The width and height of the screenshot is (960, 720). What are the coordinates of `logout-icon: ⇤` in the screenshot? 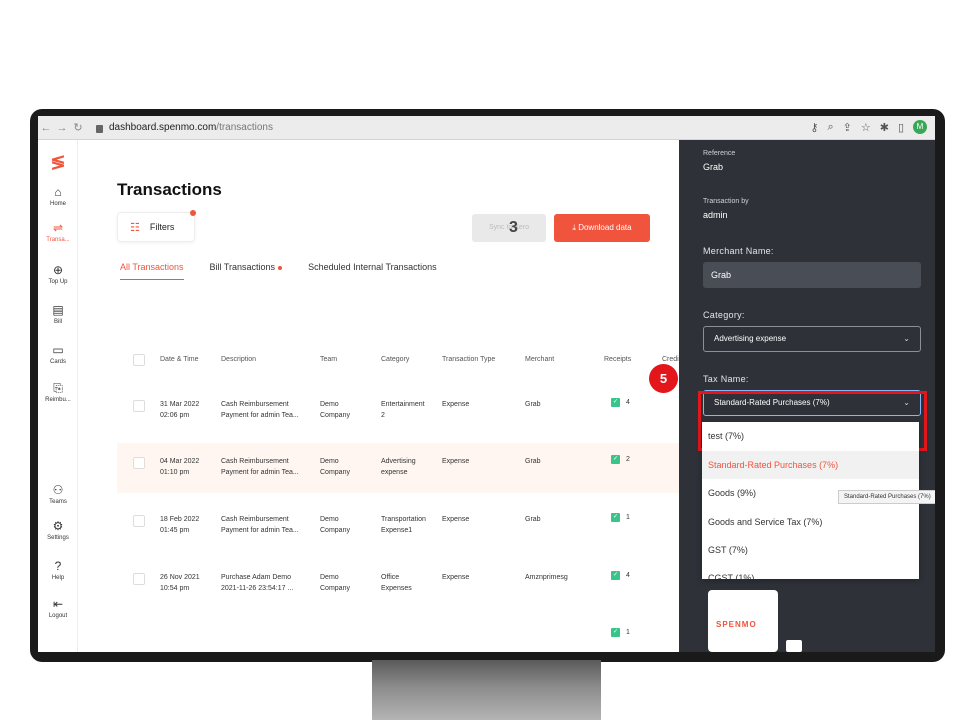 It's located at (58, 604).